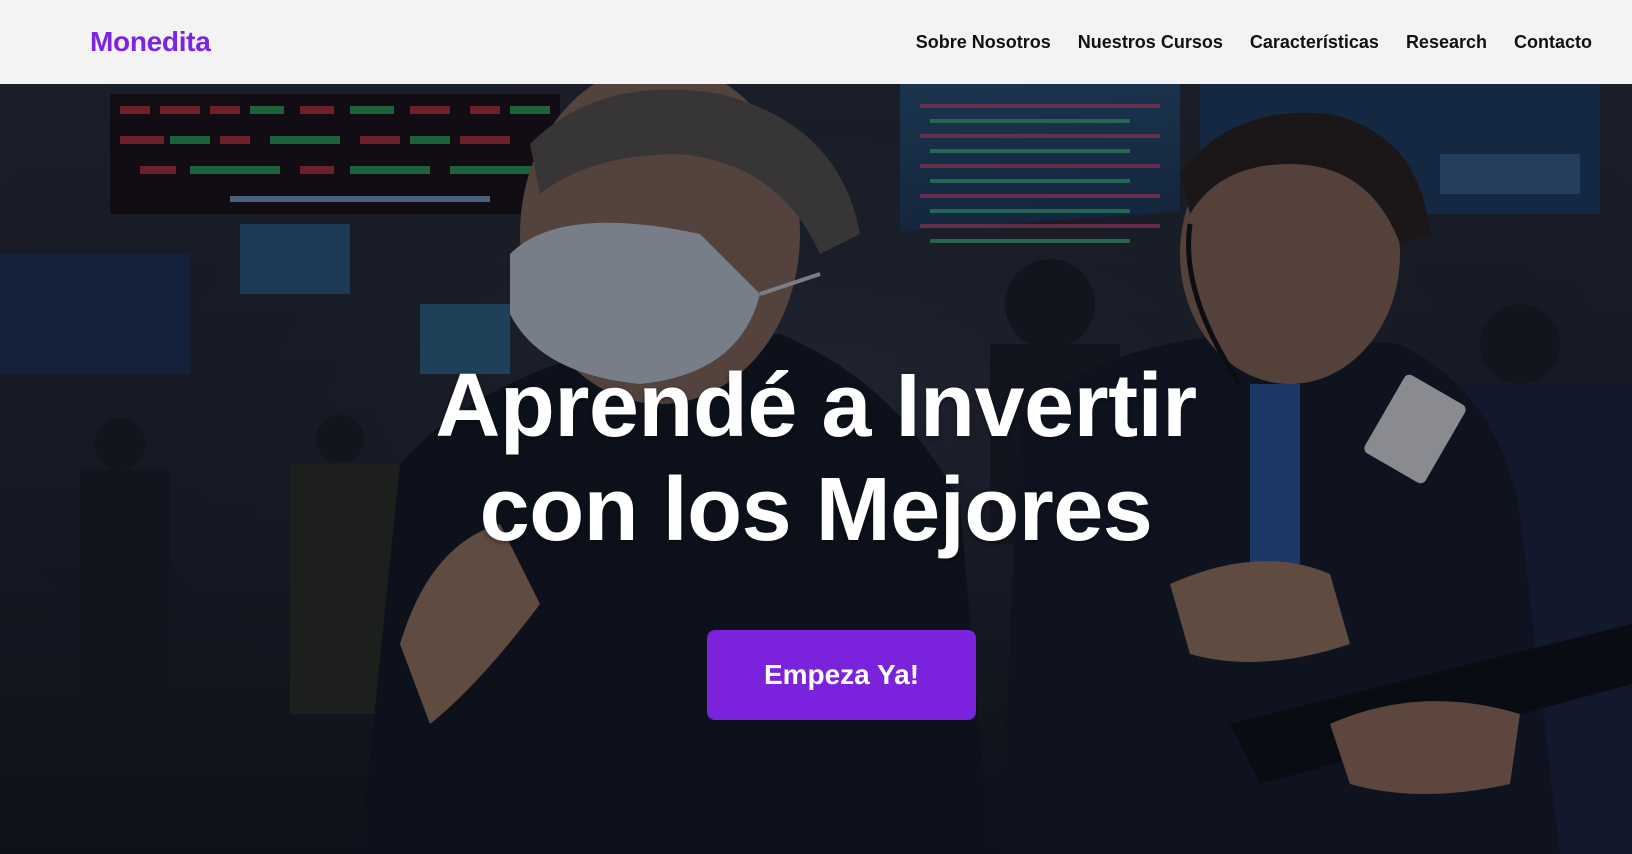 The image size is (1632, 854). Describe the element at coordinates (1553, 42) in the screenshot. I see `nav-link-contacto: Contacto` at that location.